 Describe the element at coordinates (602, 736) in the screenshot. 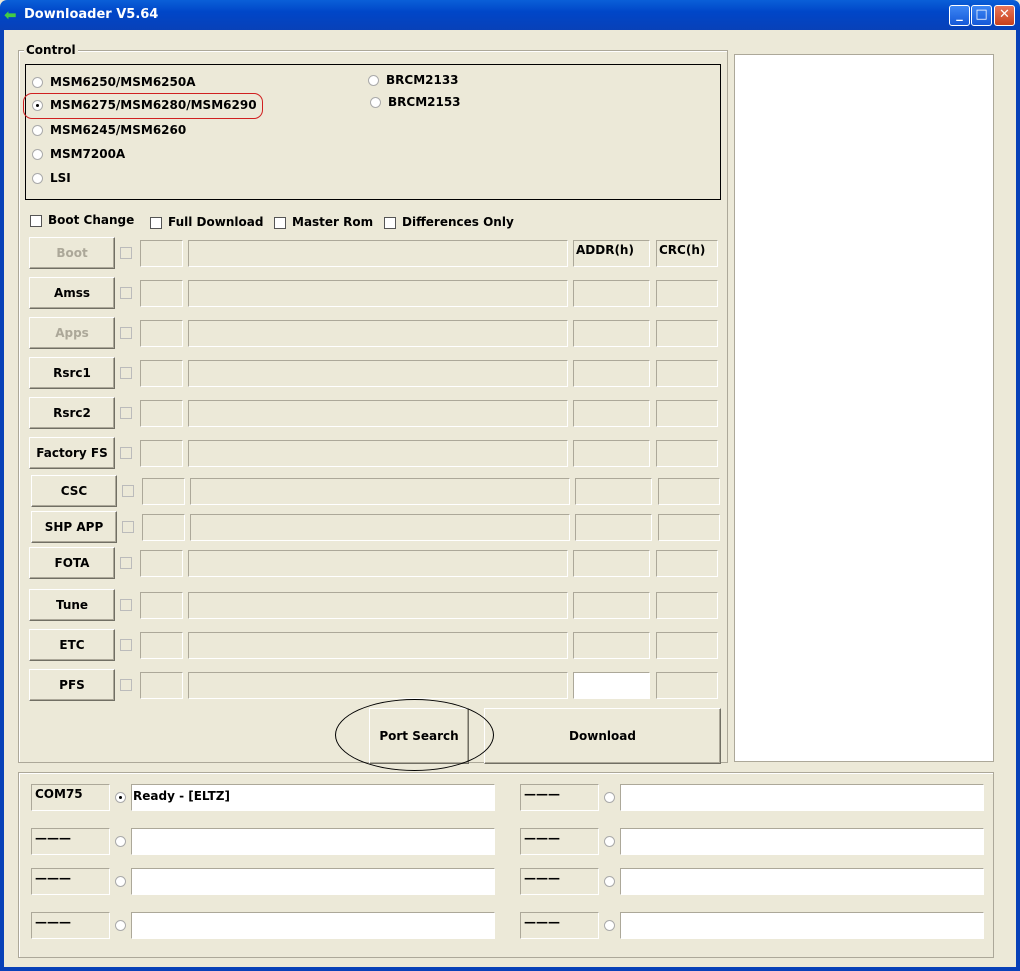

I see `download-button: Download` at that location.